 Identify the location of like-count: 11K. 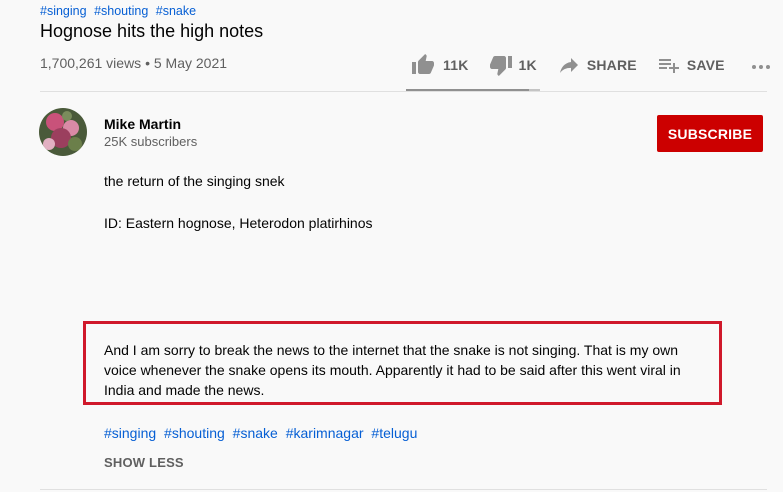
(456, 65).